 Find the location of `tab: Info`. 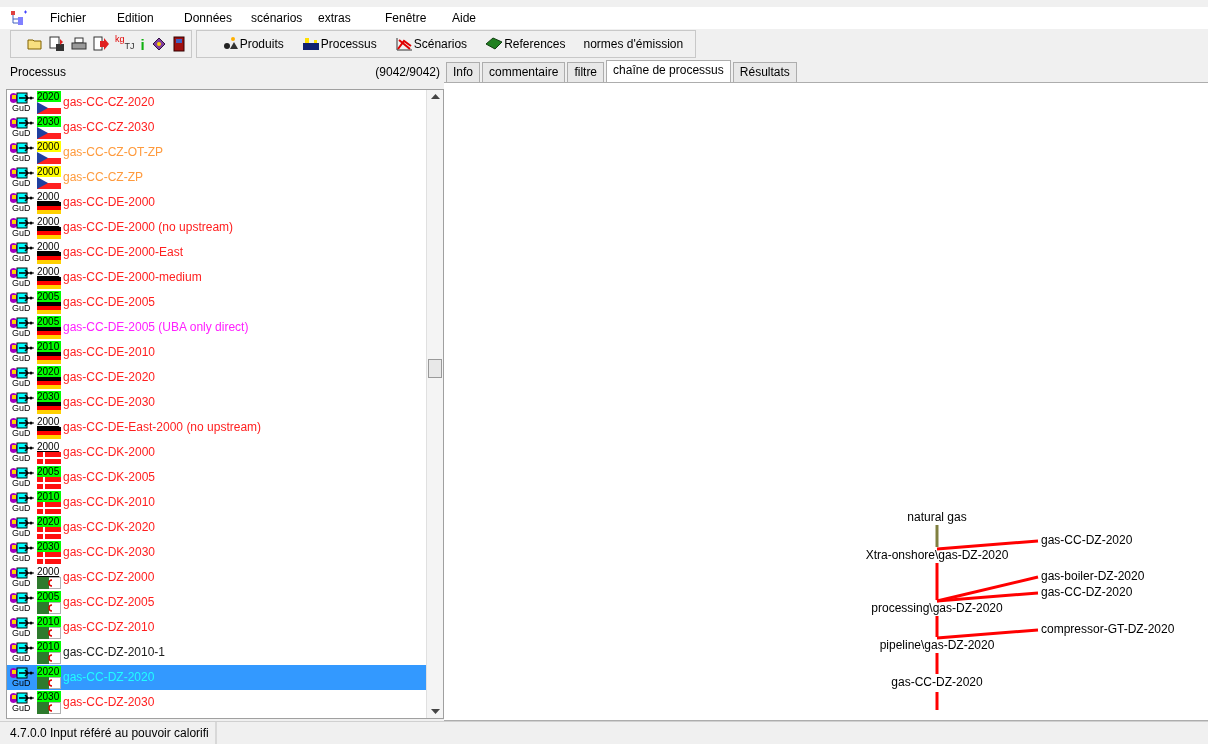

tab: Info is located at coordinates (463, 72).